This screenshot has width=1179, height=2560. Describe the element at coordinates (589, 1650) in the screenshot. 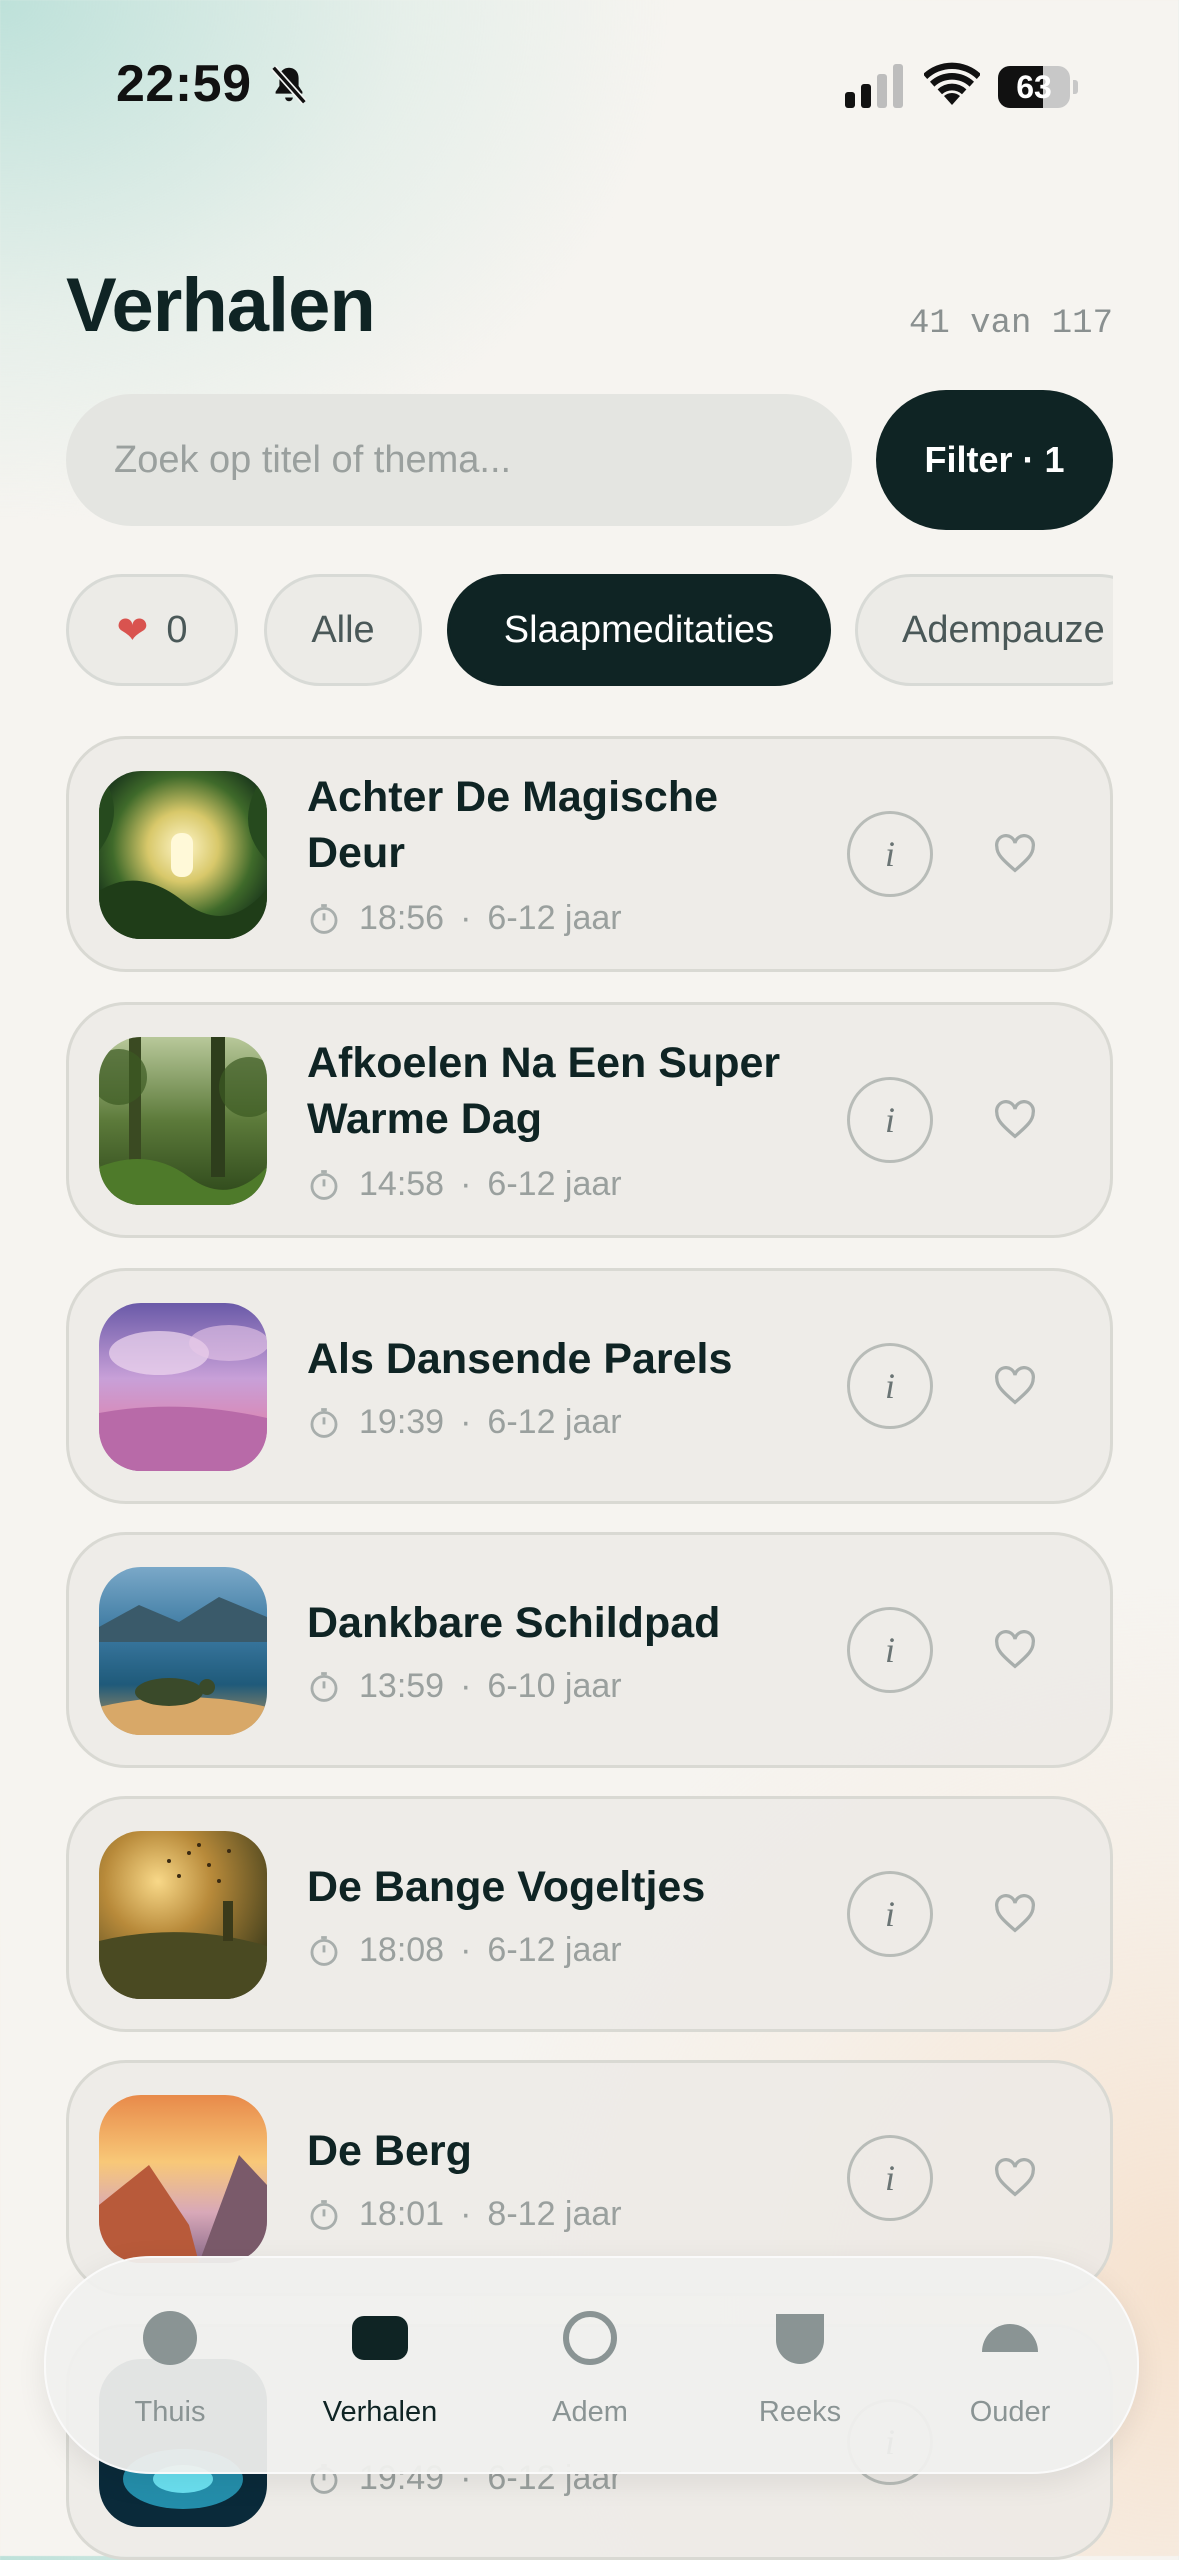

I see `story-card: Dankbare Schildpad 13:59 · 6-10 jaar i` at that location.